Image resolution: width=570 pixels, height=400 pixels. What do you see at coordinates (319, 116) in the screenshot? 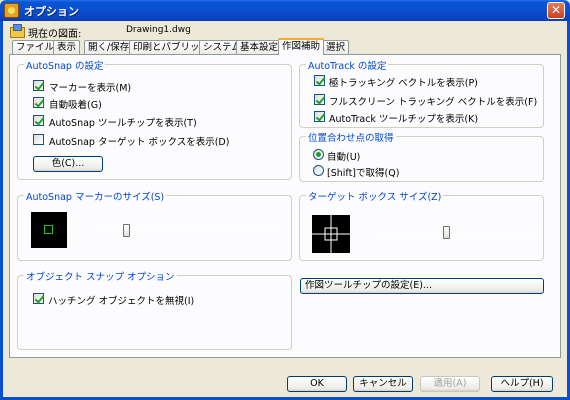
I see `autotrack-tooltip-checkbox` at bounding box center [319, 116].